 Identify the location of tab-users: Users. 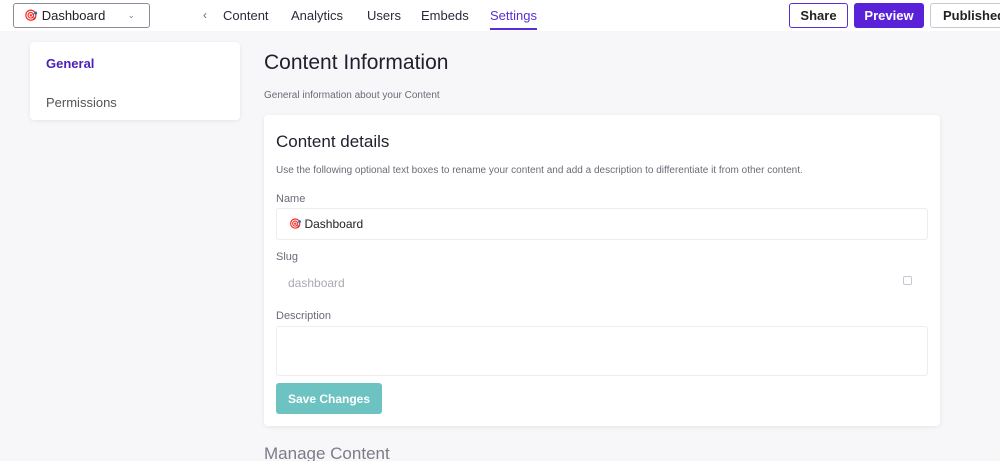
(384, 15).